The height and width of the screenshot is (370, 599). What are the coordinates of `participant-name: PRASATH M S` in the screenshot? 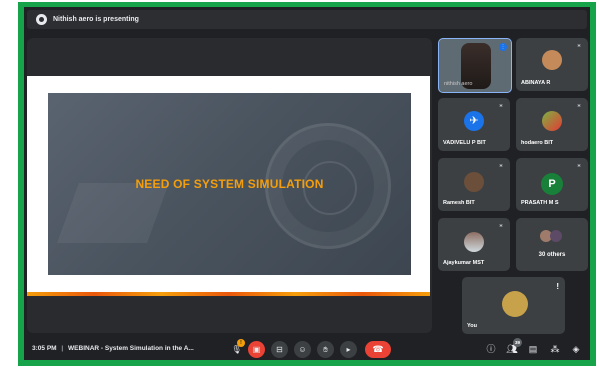 It's located at (540, 203).